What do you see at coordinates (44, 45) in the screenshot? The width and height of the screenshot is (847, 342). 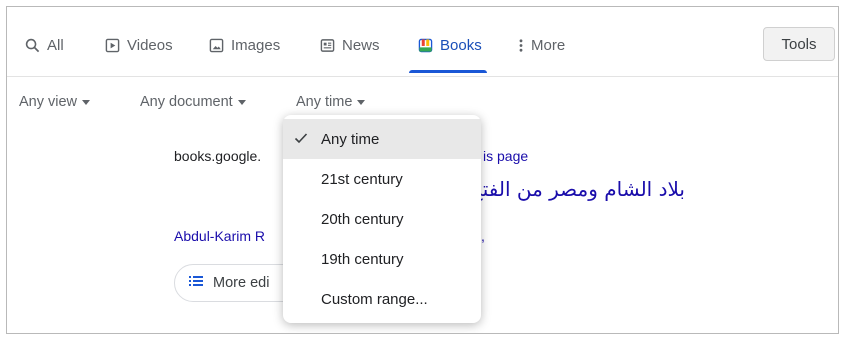 I see `tab-all: All` at bounding box center [44, 45].